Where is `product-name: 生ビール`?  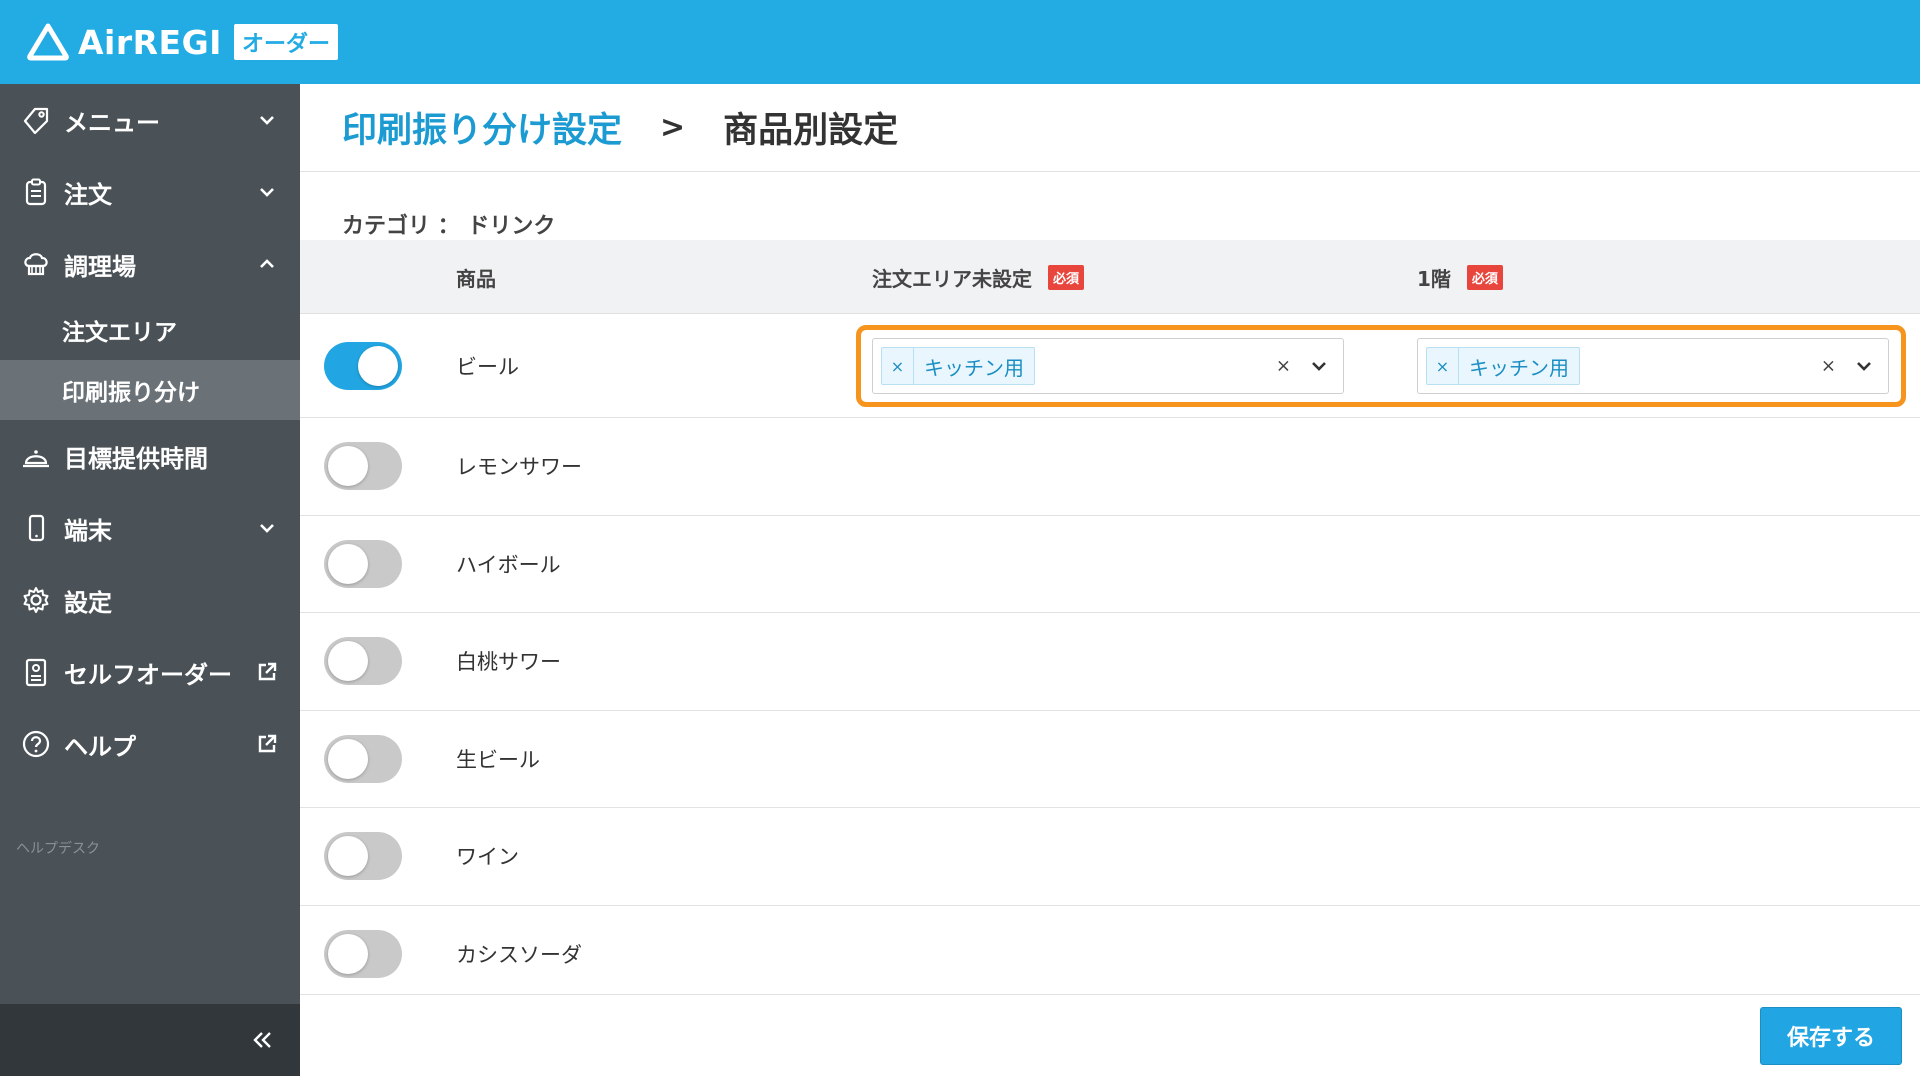
product-name: 生ビール is located at coordinates (498, 759).